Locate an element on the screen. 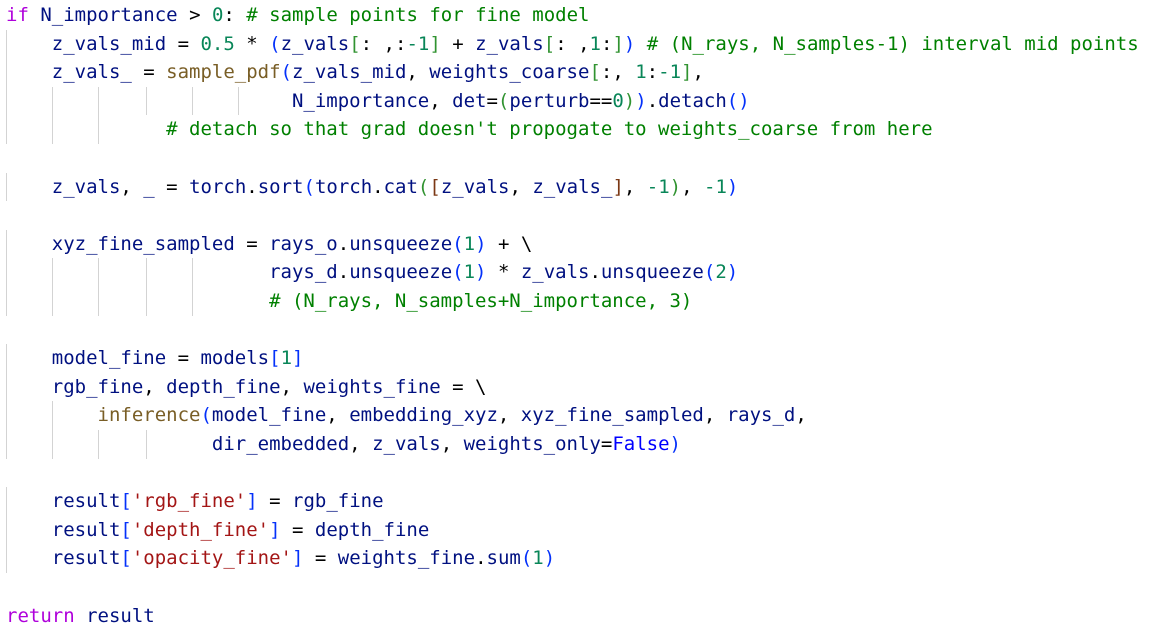 The height and width of the screenshot is (631, 1166). code-token: 0.5 is located at coordinates (217, 43).